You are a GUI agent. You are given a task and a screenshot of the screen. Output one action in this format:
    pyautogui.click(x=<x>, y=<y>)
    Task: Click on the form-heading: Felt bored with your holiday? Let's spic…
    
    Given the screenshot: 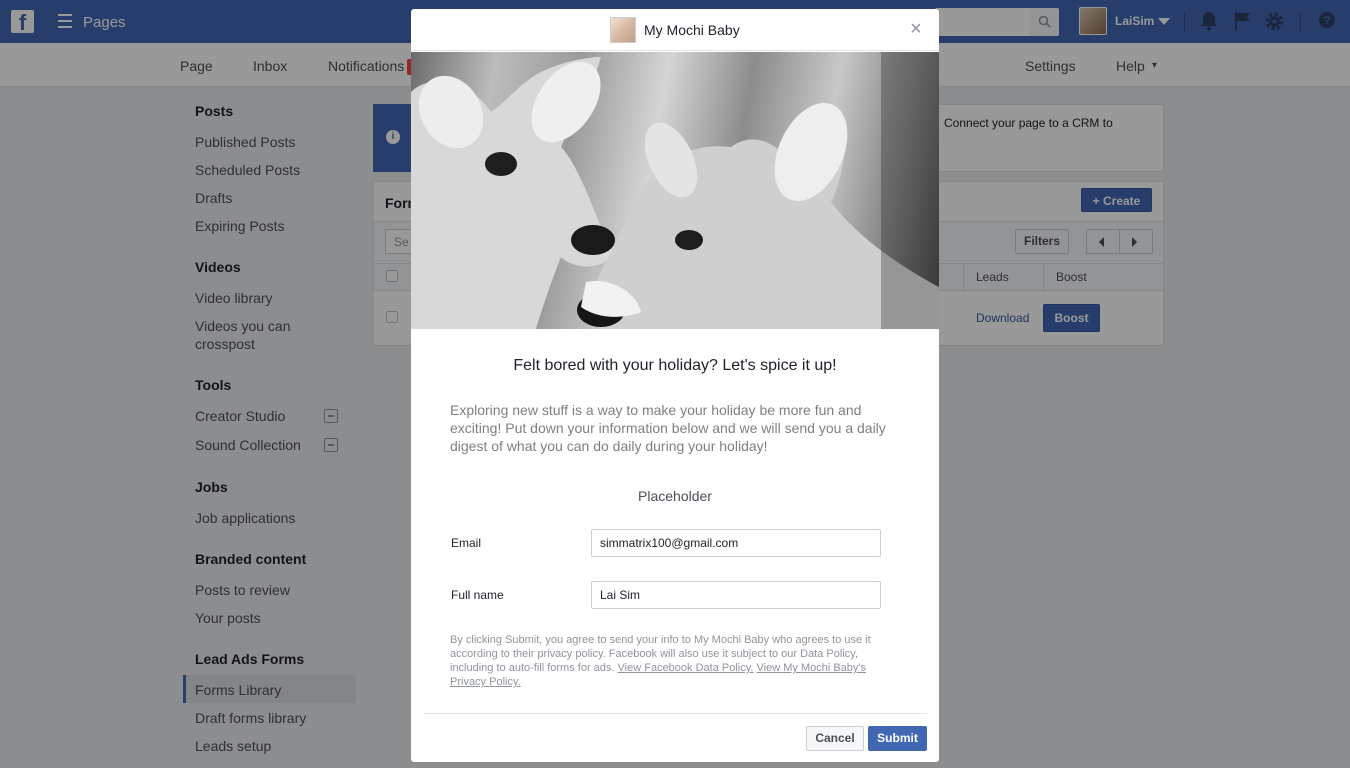 What is the action you would take?
    pyautogui.click(x=675, y=365)
    